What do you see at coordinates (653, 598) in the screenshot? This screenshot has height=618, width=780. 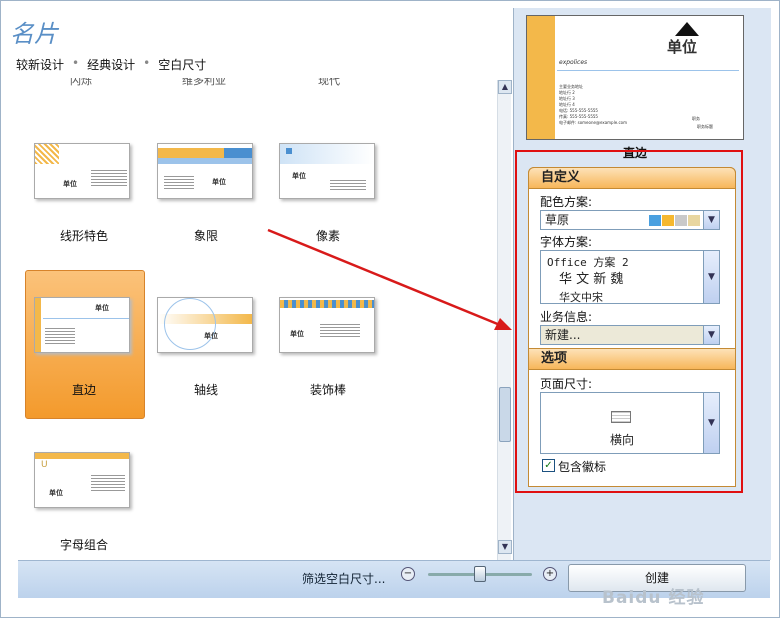 I see `watermark: Baidu 经验` at bounding box center [653, 598].